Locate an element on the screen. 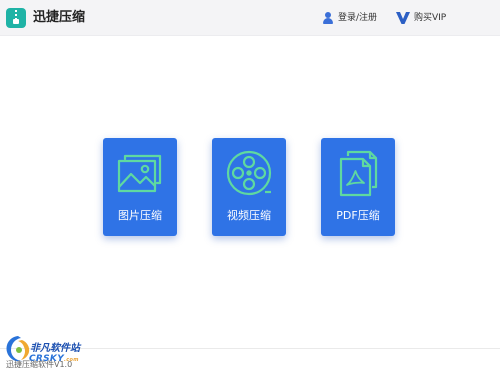 This screenshot has width=500, height=371. pdf-compress-card: PDF压缩 is located at coordinates (358, 187).